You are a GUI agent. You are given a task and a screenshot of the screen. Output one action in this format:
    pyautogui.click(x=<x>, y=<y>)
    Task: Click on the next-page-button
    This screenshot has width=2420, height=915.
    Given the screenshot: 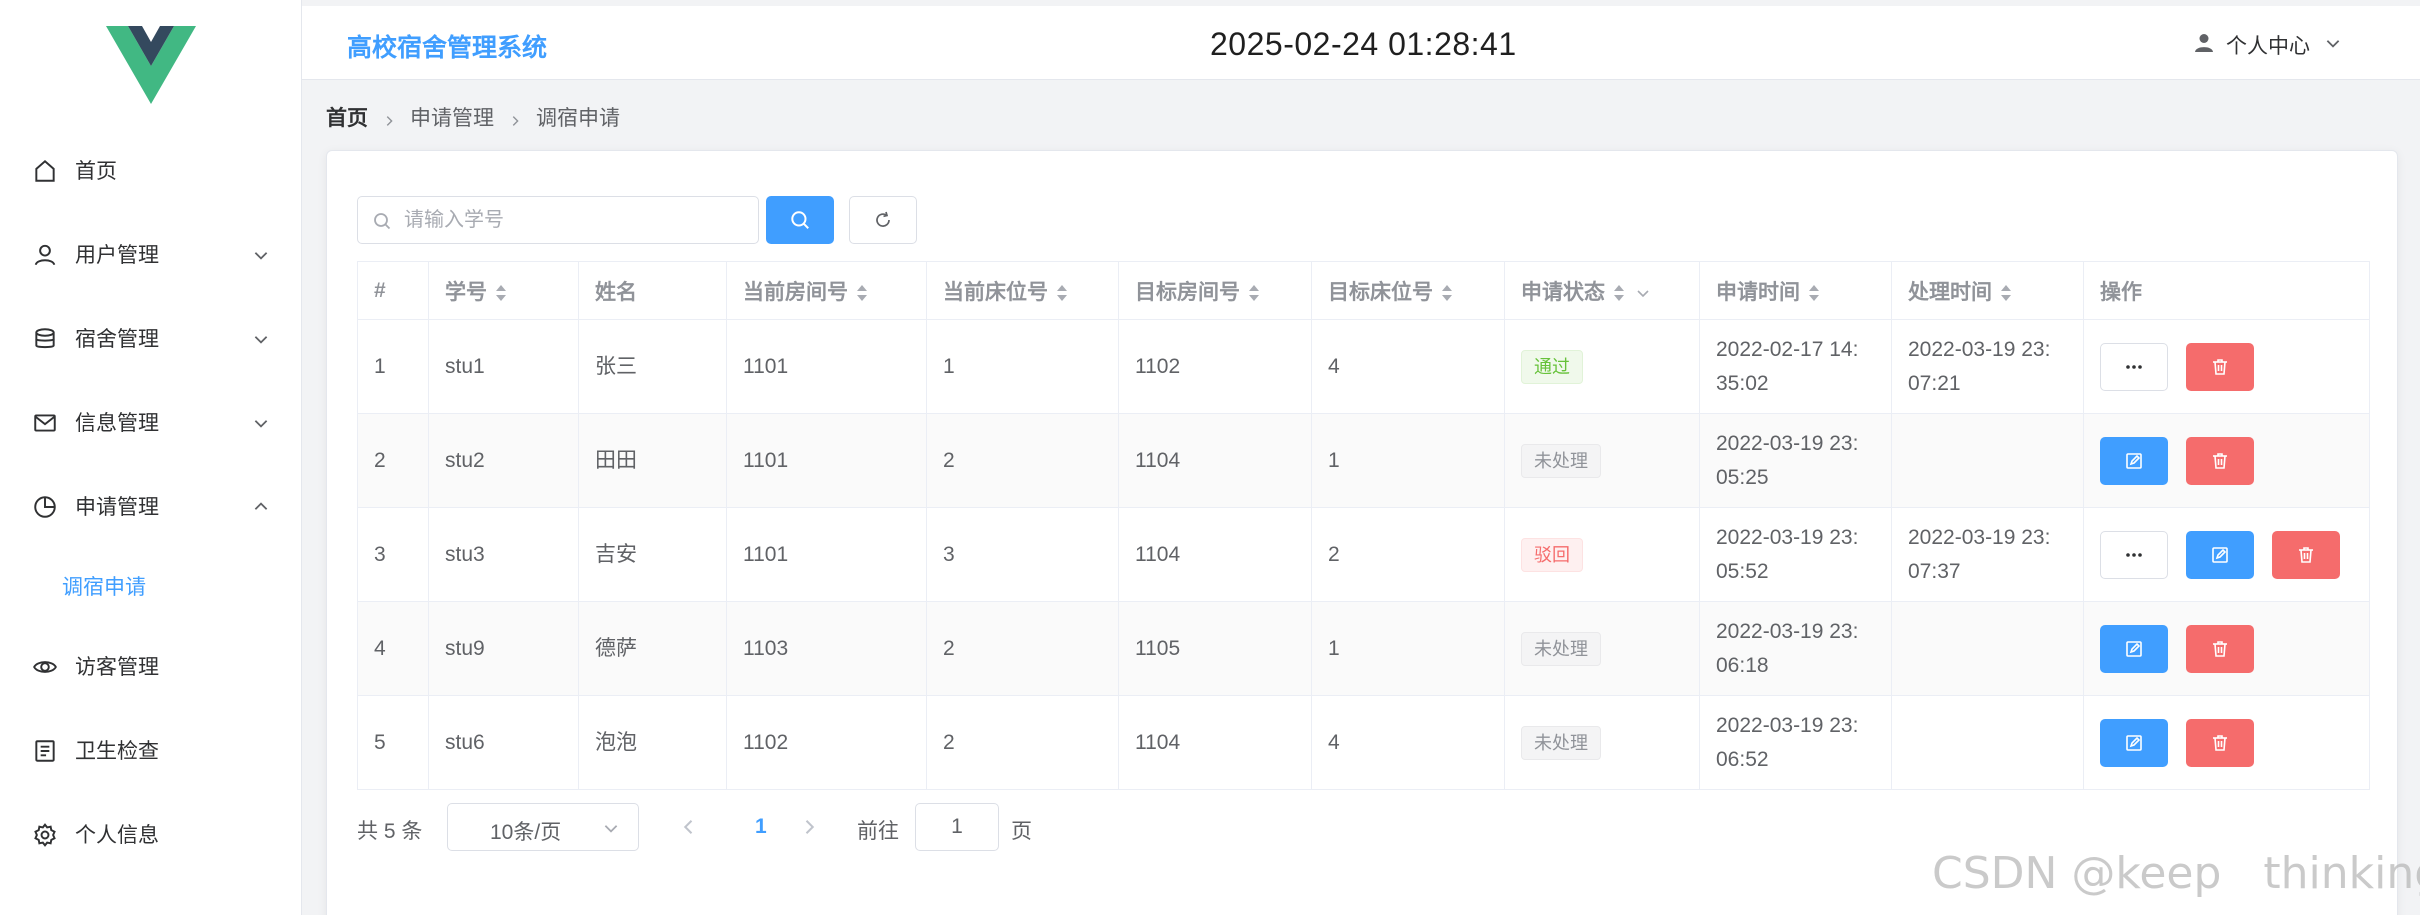 What is the action you would take?
    pyautogui.click(x=809, y=827)
    